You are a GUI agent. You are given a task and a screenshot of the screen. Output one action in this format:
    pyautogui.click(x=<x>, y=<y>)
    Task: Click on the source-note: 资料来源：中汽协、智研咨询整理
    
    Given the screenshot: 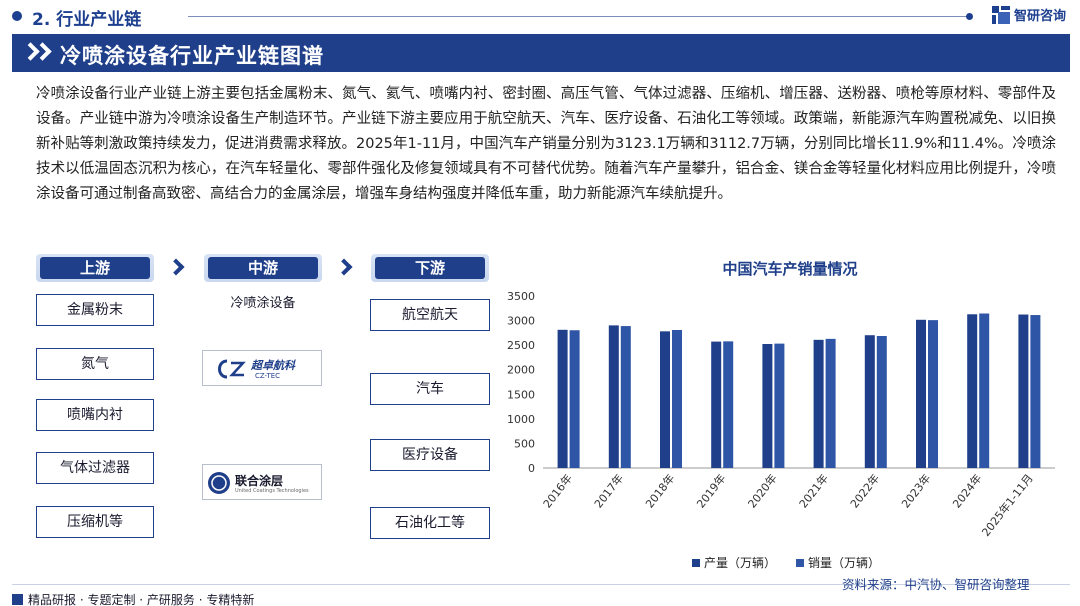 What is the action you would take?
    pyautogui.click(x=936, y=584)
    